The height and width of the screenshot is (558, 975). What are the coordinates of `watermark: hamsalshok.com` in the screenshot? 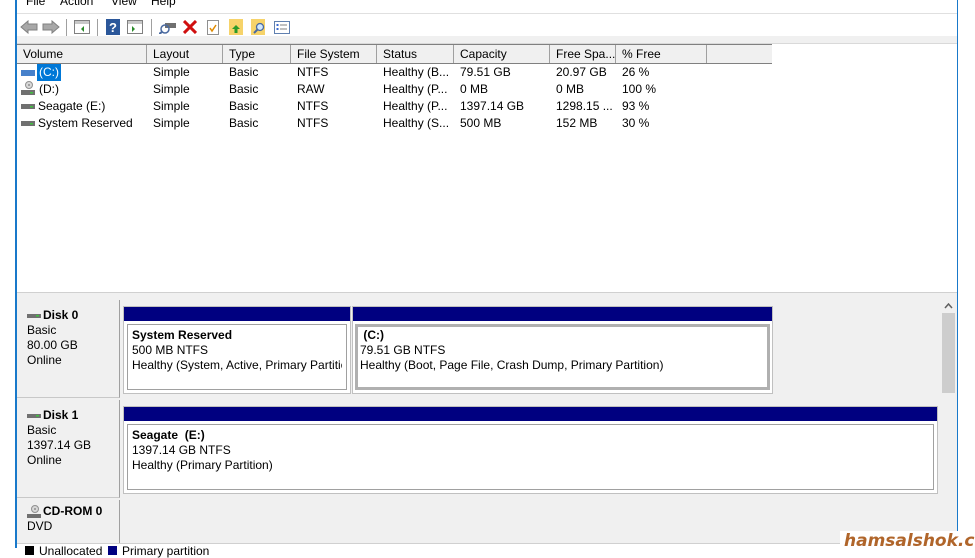 It's located at (907, 541).